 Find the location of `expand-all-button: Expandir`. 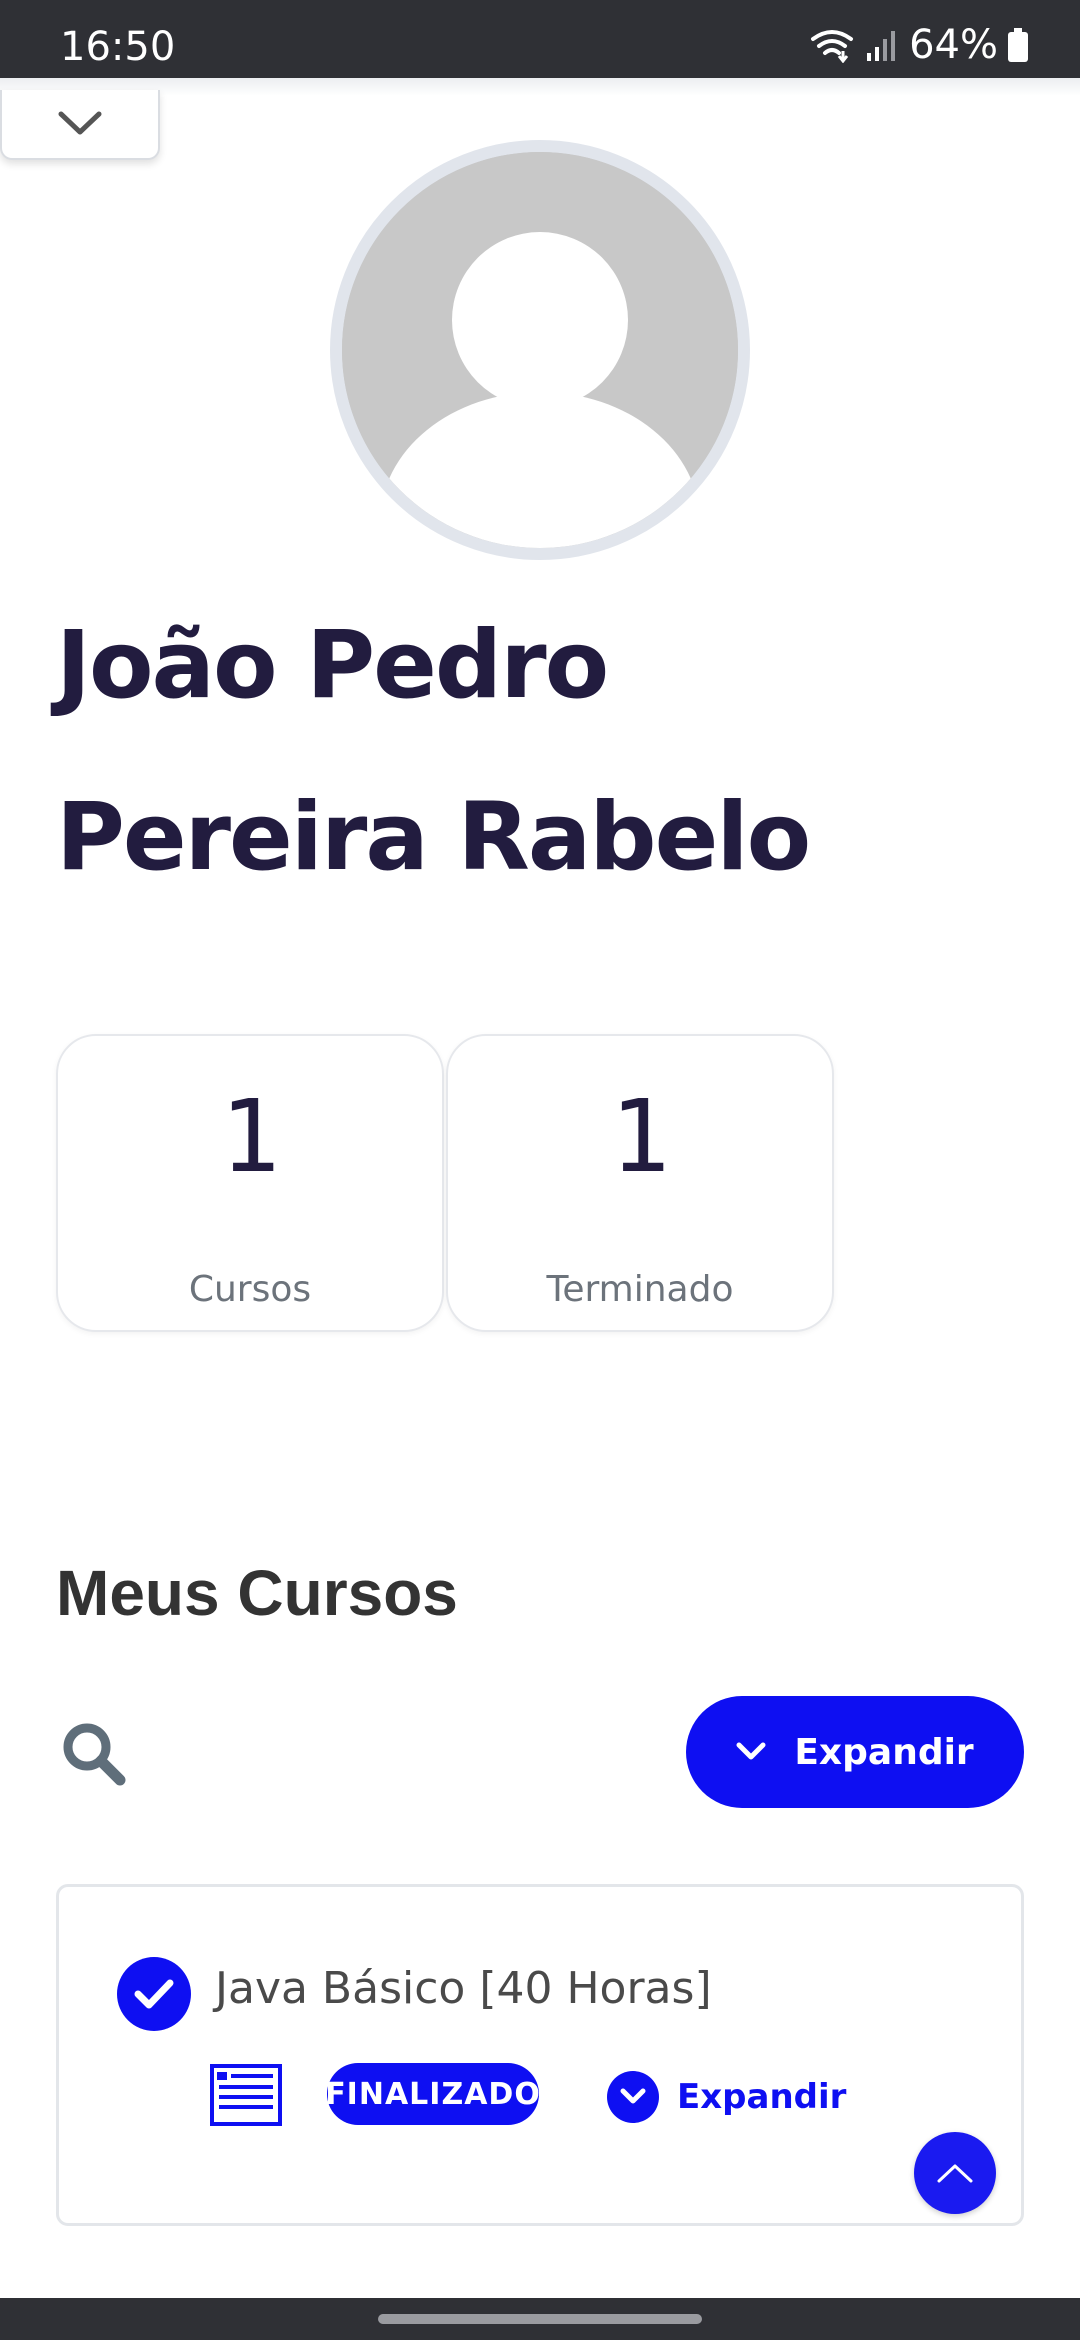

expand-all-button: Expandir is located at coordinates (855, 1752).